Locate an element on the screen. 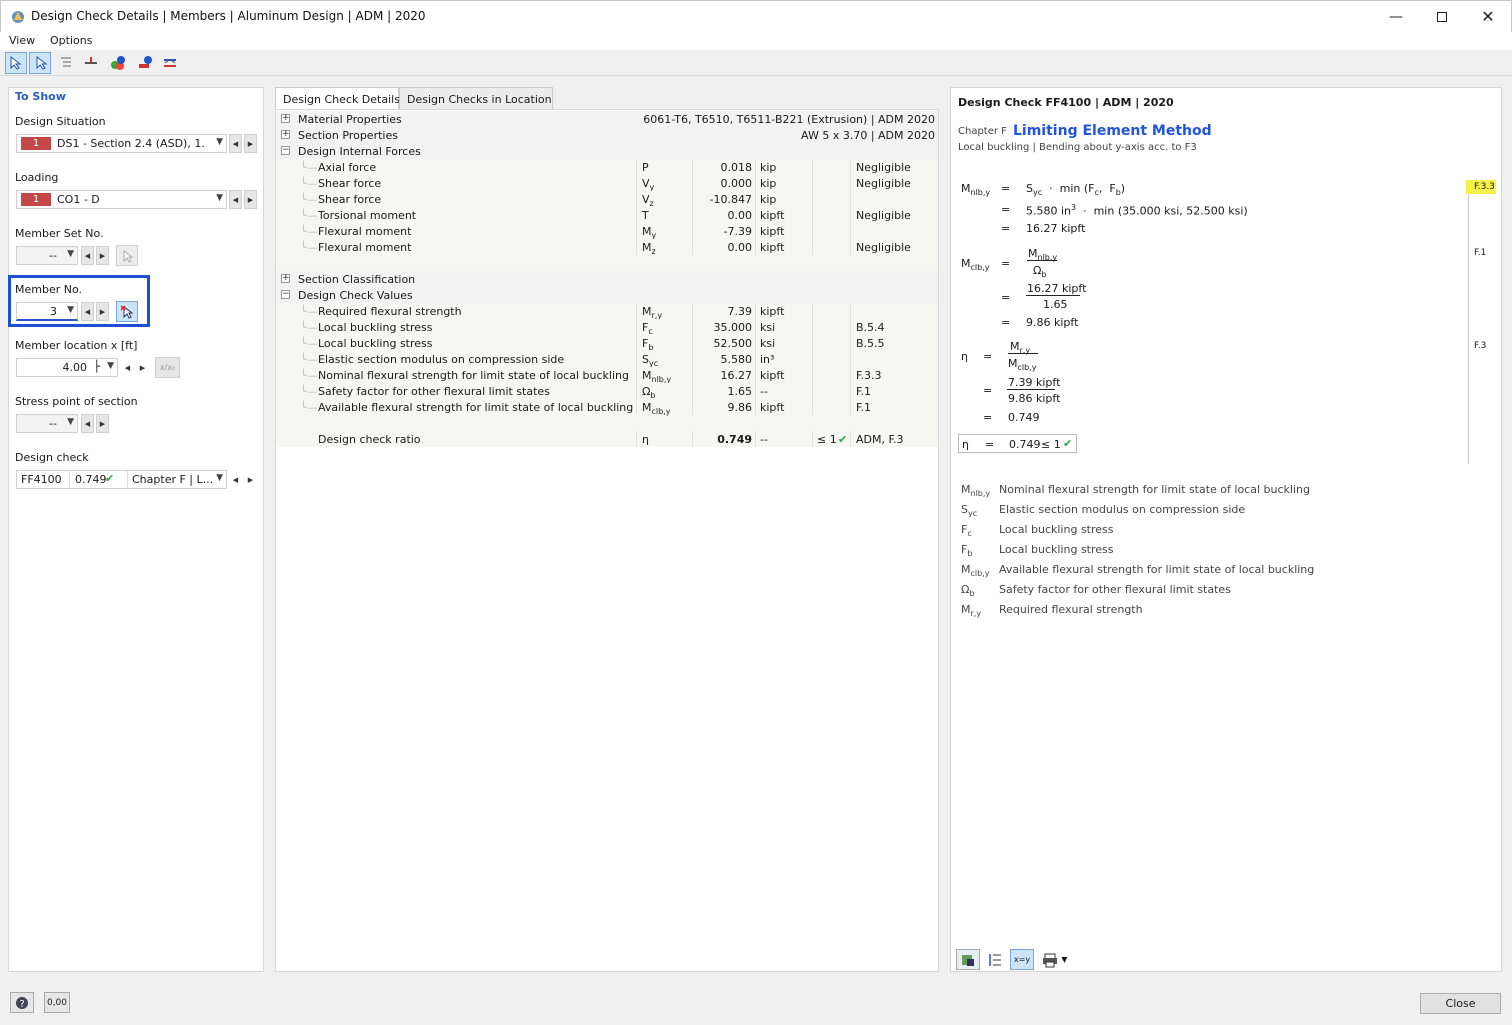 Image resolution: width=1512 pixels, height=1025 pixels. member-location-value: 4.00 is located at coordinates (75, 367).